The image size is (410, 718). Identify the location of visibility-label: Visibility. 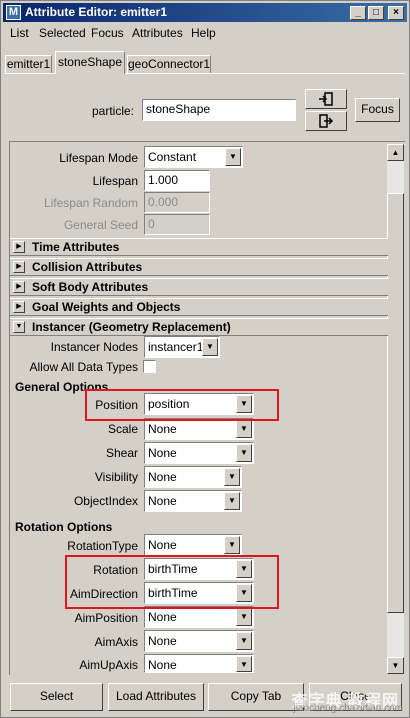
(116, 477).